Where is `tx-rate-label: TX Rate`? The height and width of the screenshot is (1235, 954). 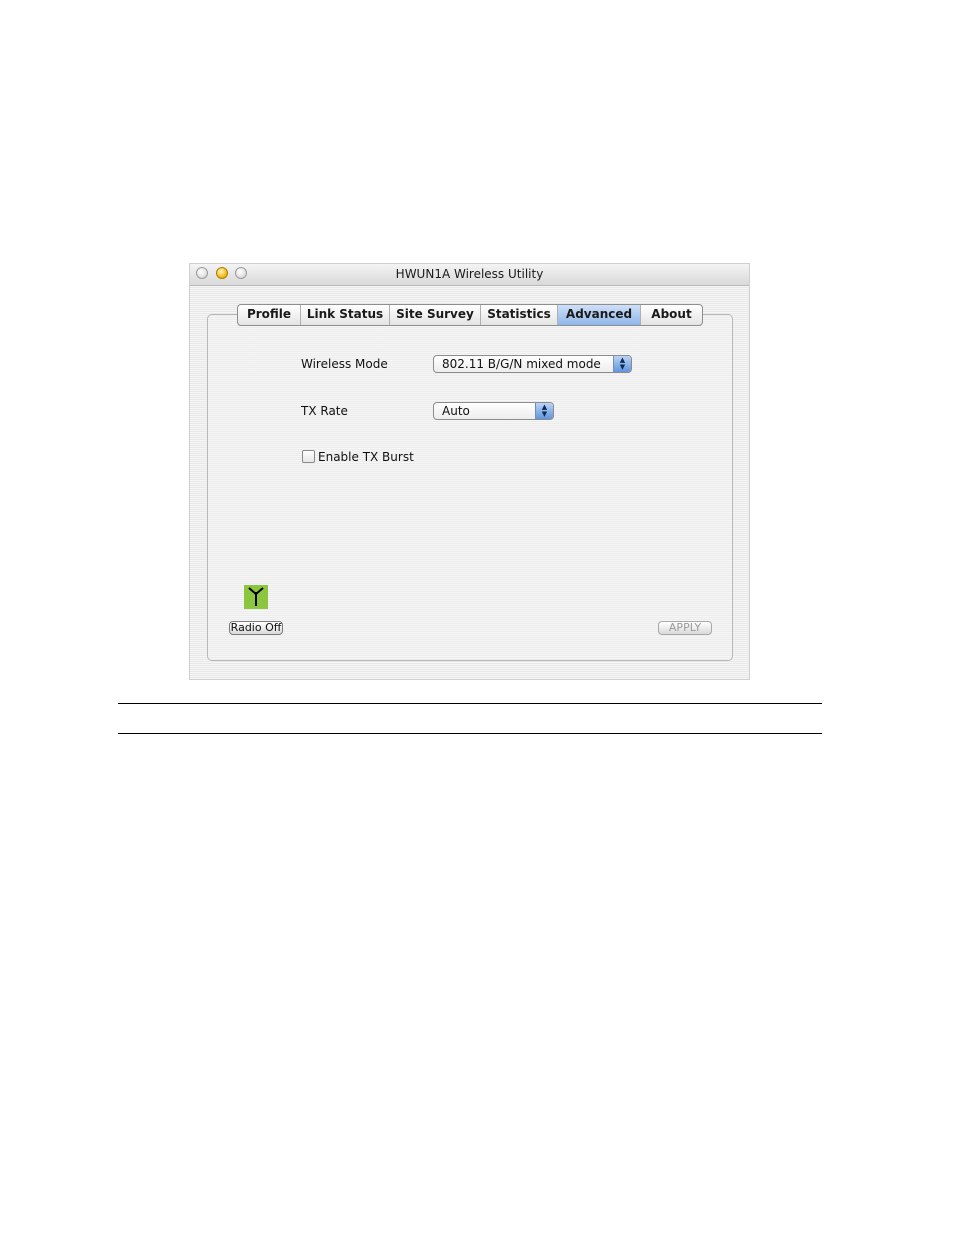 tx-rate-label: TX Rate is located at coordinates (324, 411).